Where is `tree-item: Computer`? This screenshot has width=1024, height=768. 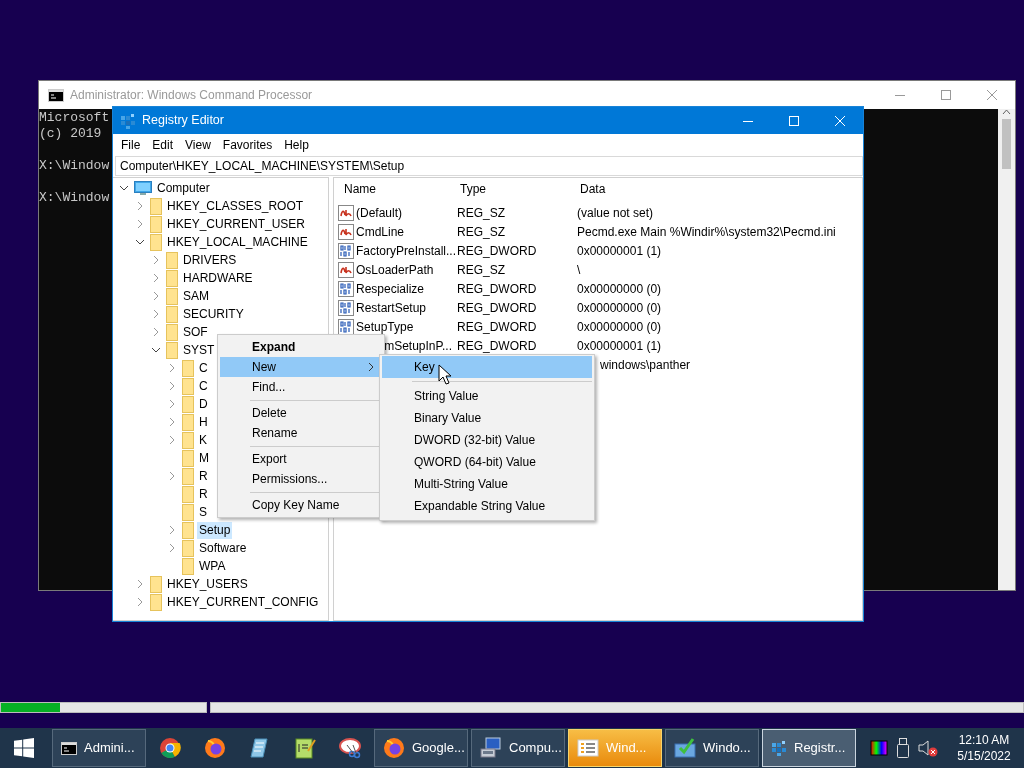
tree-item: Computer is located at coordinates (183, 188).